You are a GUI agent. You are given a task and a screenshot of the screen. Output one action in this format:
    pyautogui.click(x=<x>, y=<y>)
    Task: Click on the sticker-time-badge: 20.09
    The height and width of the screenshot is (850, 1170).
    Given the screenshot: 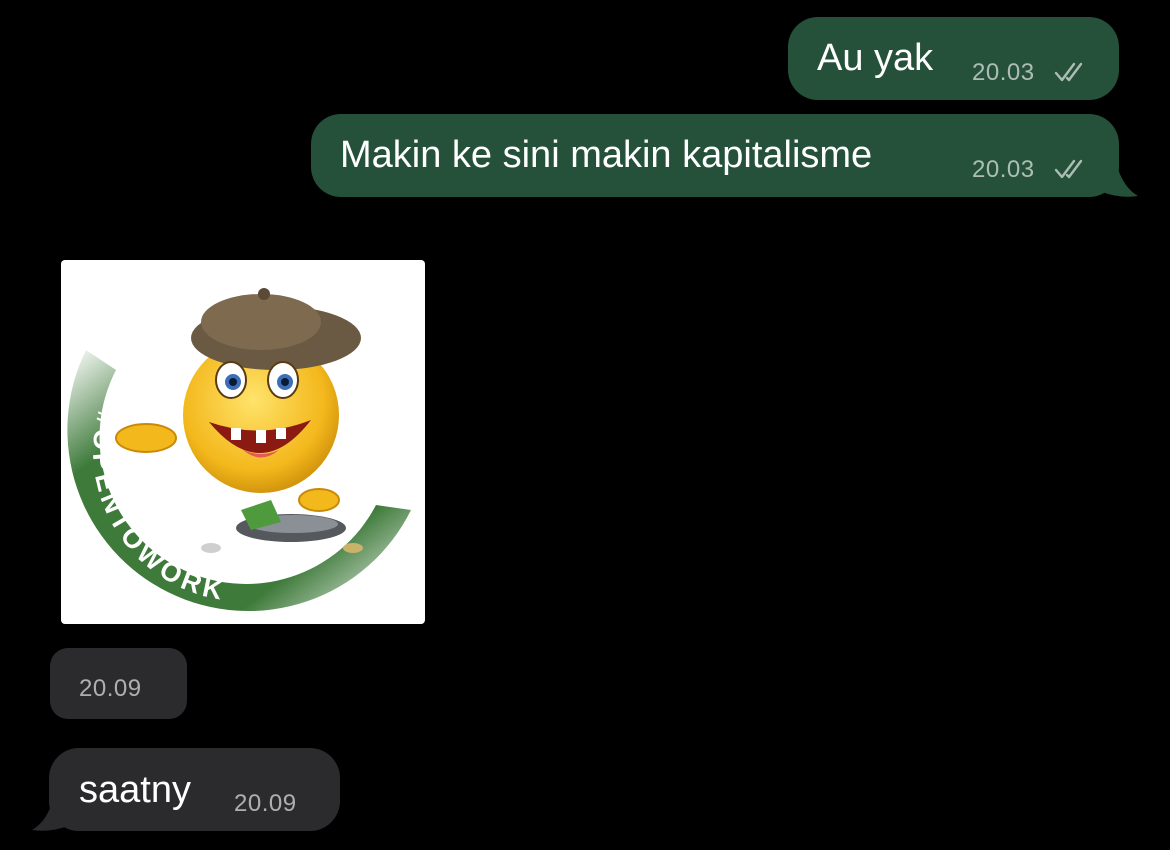 What is the action you would take?
    pyautogui.click(x=118, y=683)
    